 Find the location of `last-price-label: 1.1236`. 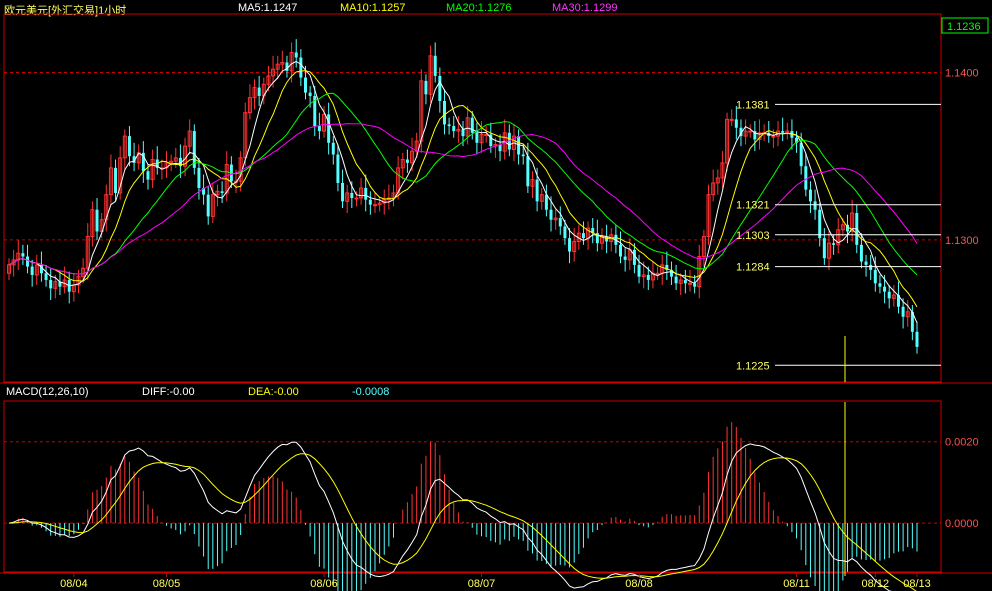

last-price-label: 1.1236 is located at coordinates (964, 27).